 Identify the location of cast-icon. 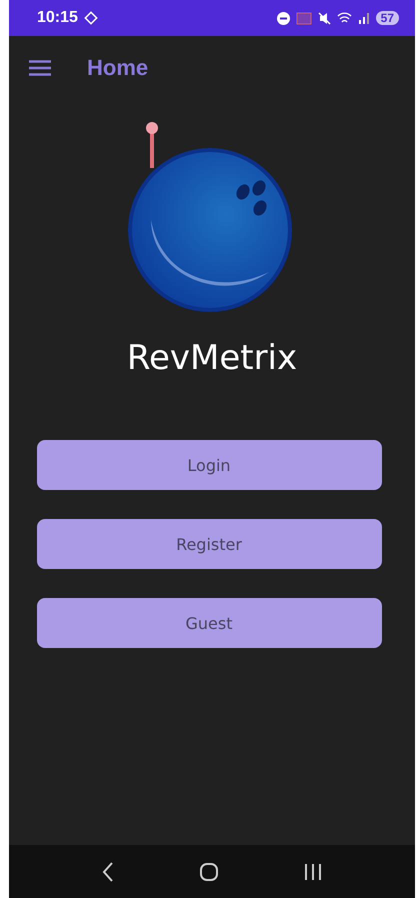
(304, 18).